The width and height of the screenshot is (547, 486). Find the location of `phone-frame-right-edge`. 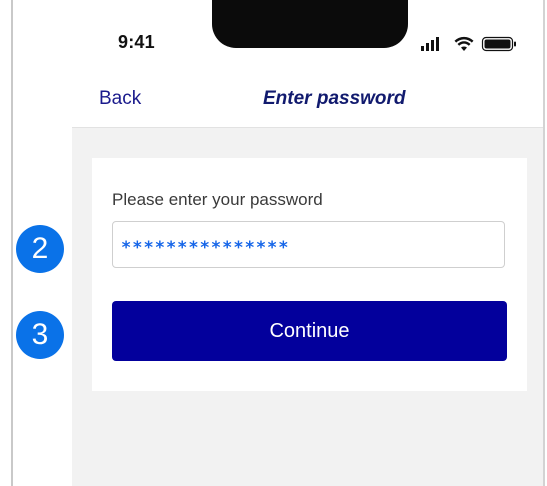

phone-frame-right-edge is located at coordinates (544, 243).